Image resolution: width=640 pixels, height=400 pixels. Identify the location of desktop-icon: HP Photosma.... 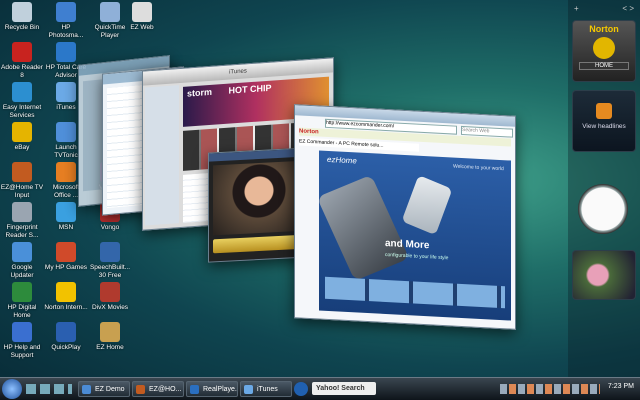
(66, 21).